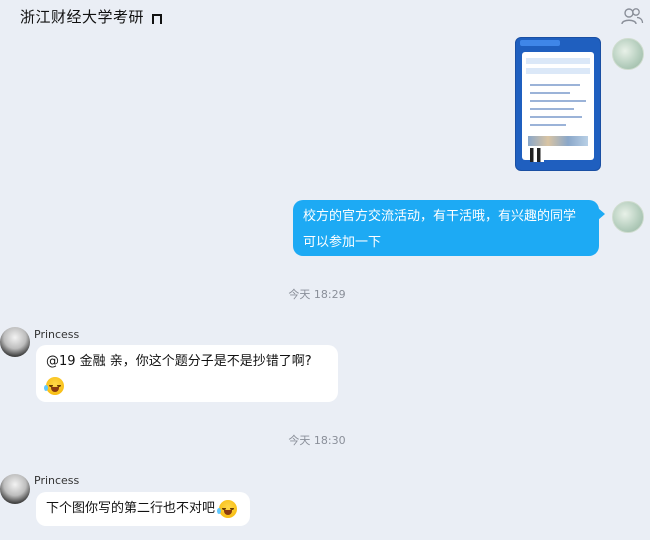 The image size is (650, 540). I want to click on group-members-icon, so click(632, 16).